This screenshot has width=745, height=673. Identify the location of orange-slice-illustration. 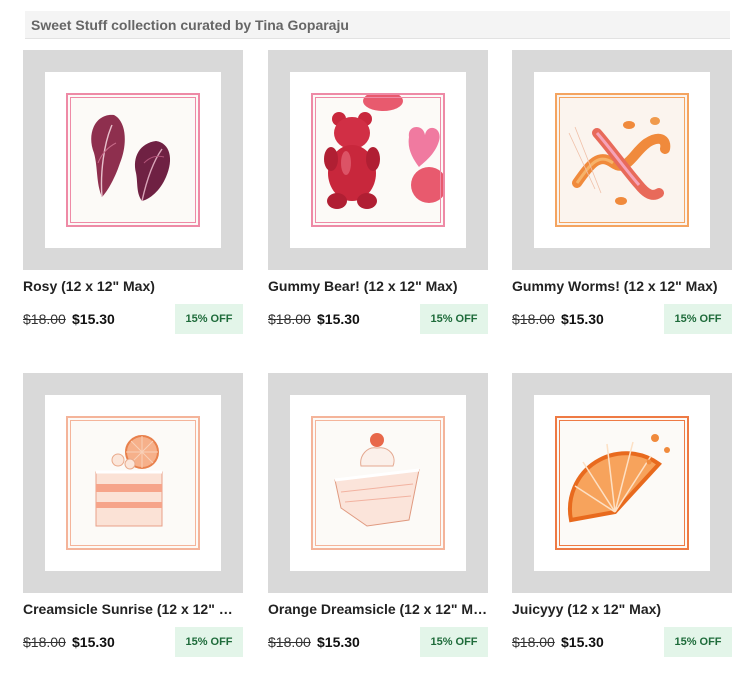
(622, 483).